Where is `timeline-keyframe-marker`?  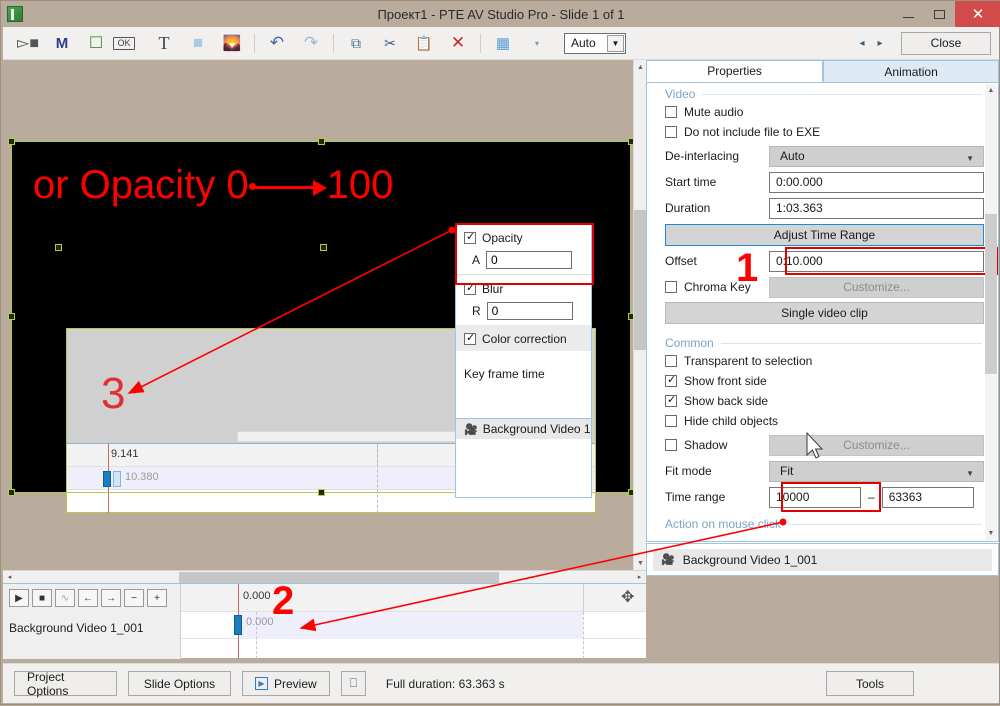
timeline-keyframe-marker is located at coordinates (238, 625).